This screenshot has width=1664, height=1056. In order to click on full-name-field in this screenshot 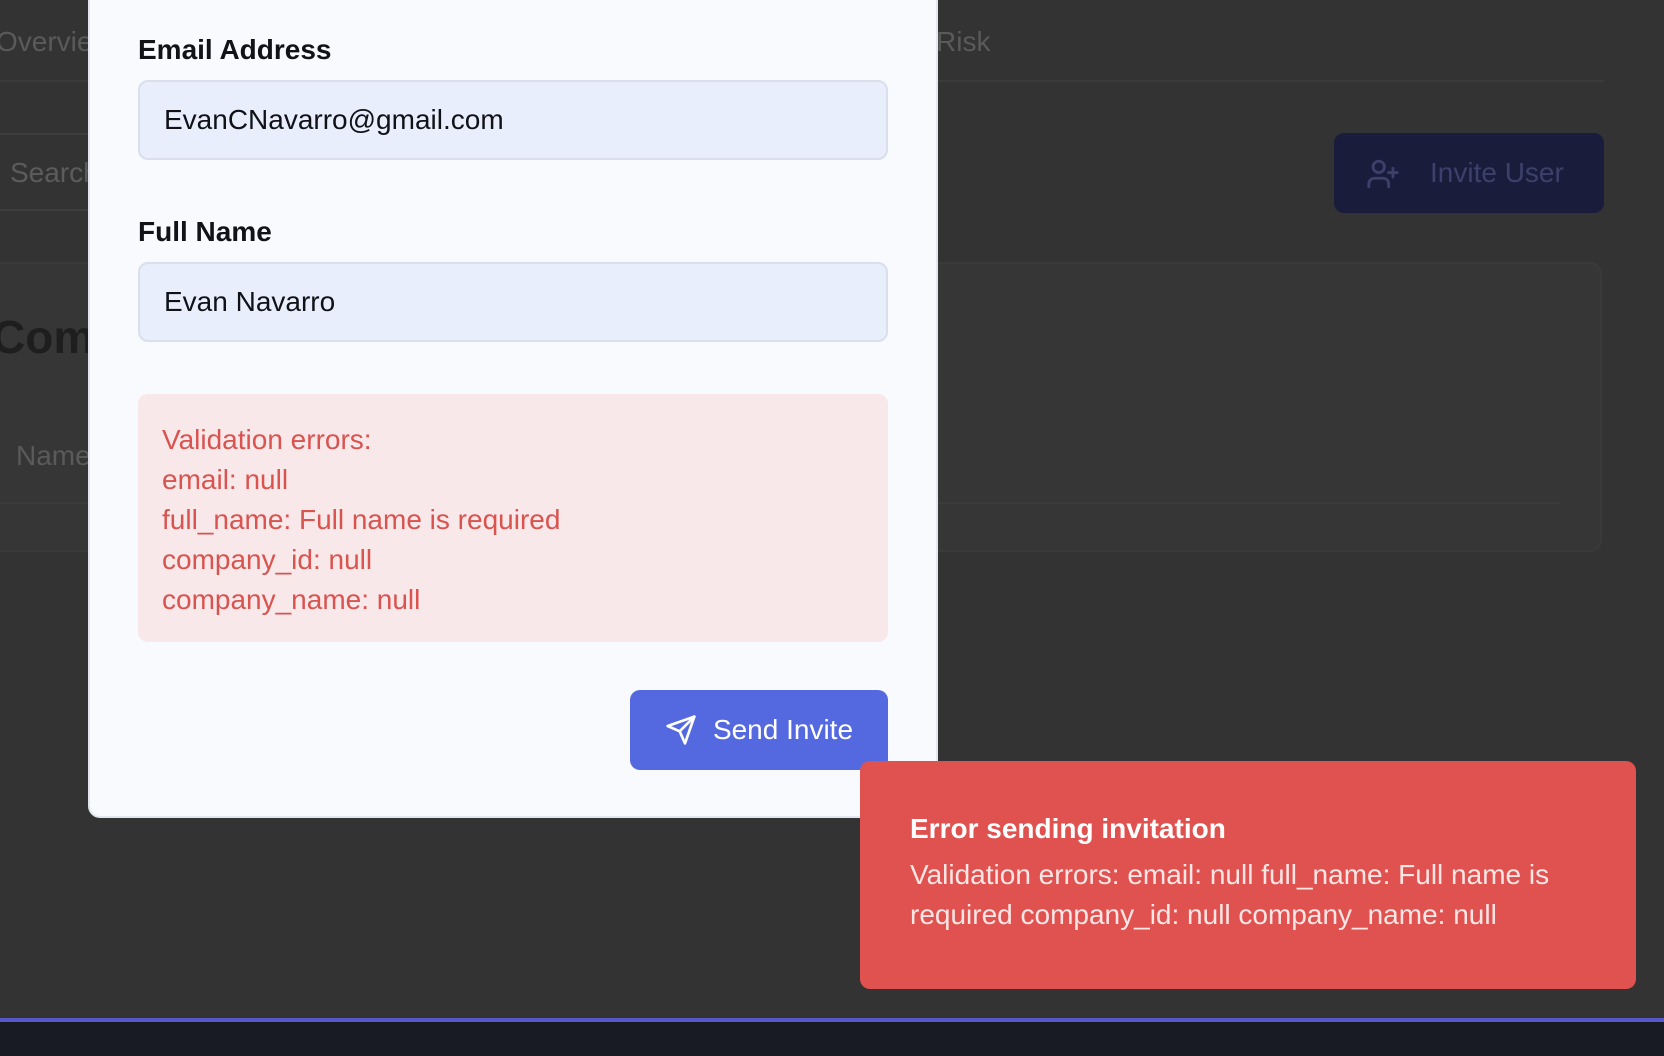, I will do `click(513, 302)`.